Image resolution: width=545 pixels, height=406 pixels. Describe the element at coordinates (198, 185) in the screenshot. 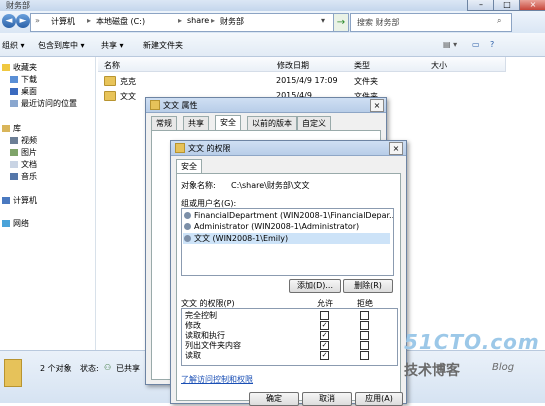

I see `object-name-label: 对象名称:` at that location.